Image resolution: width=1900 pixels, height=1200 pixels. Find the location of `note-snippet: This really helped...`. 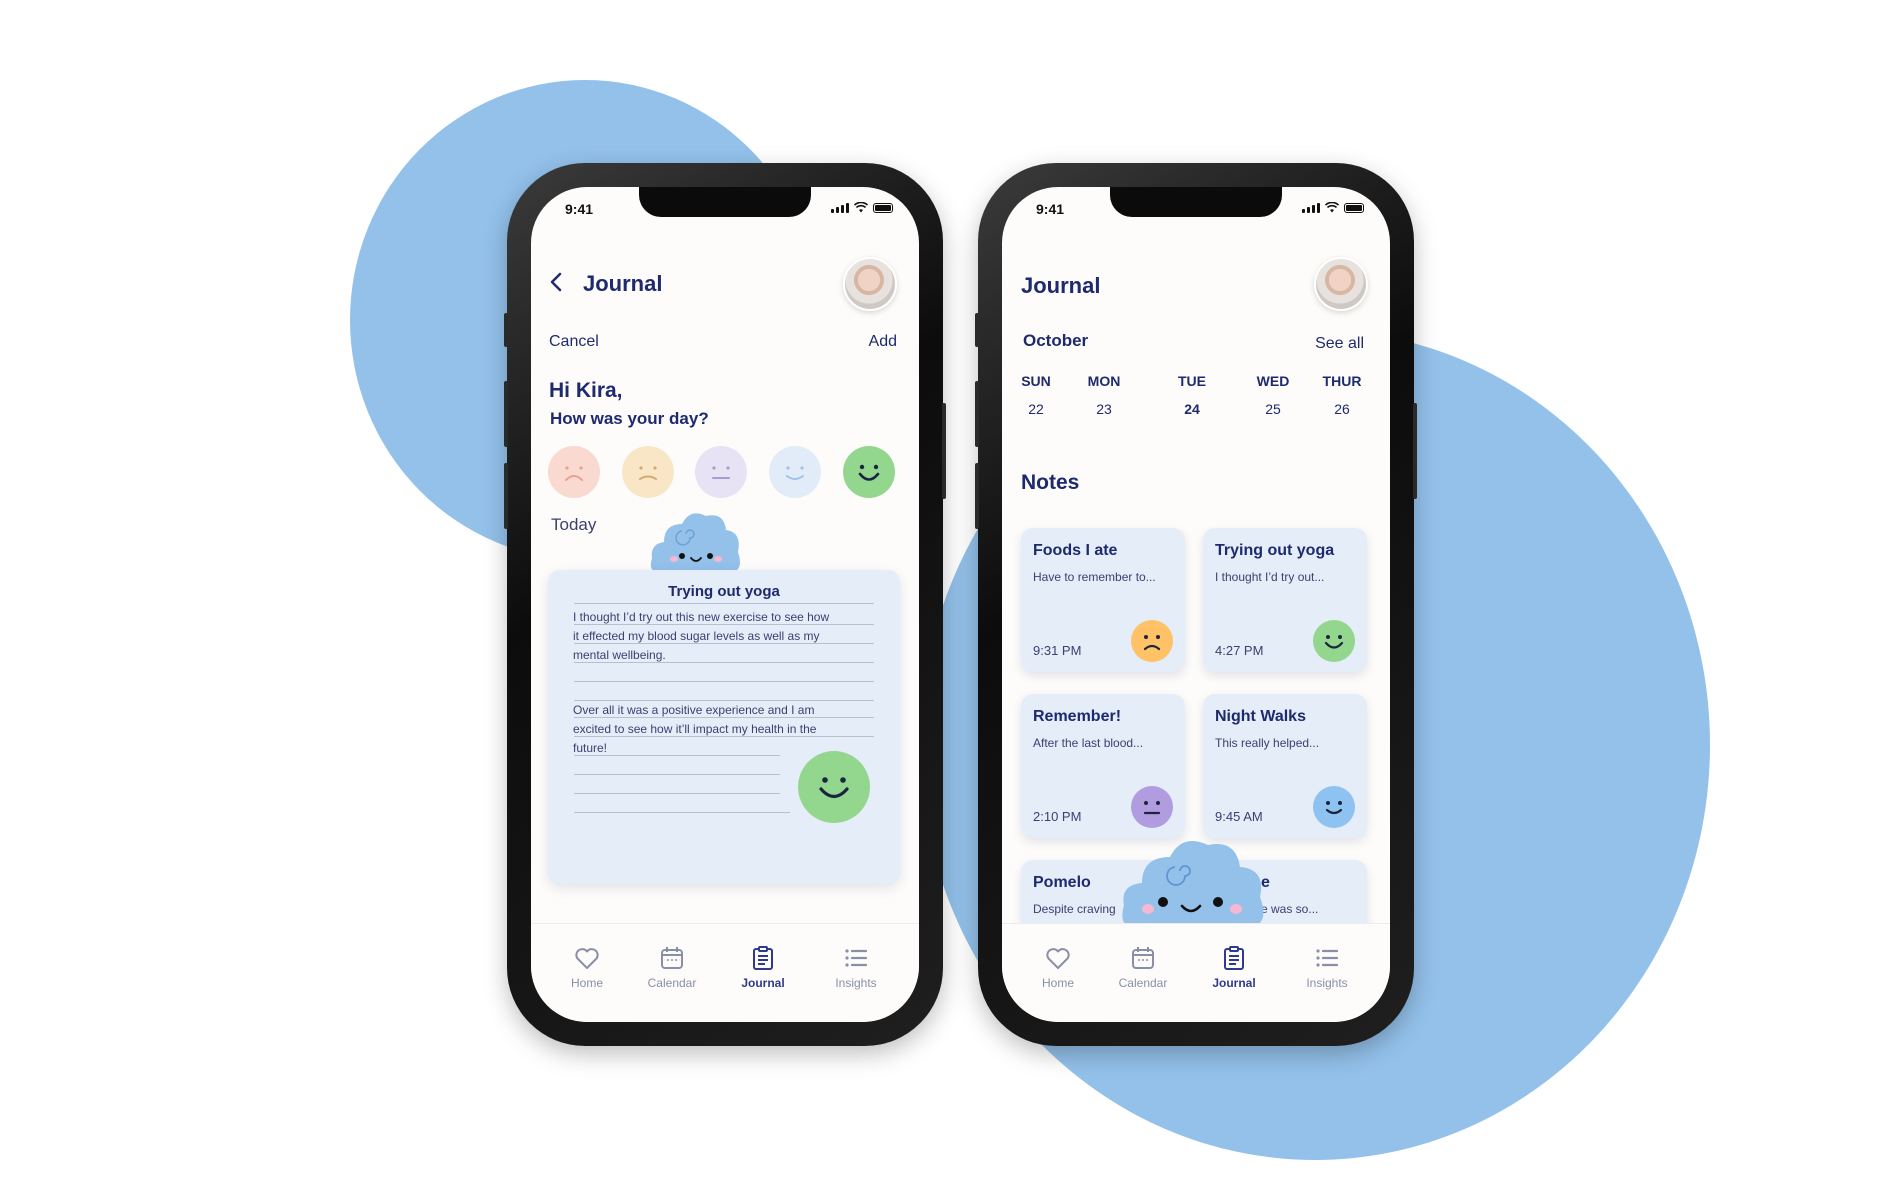

note-snippet: This really helped... is located at coordinates (1267, 743).